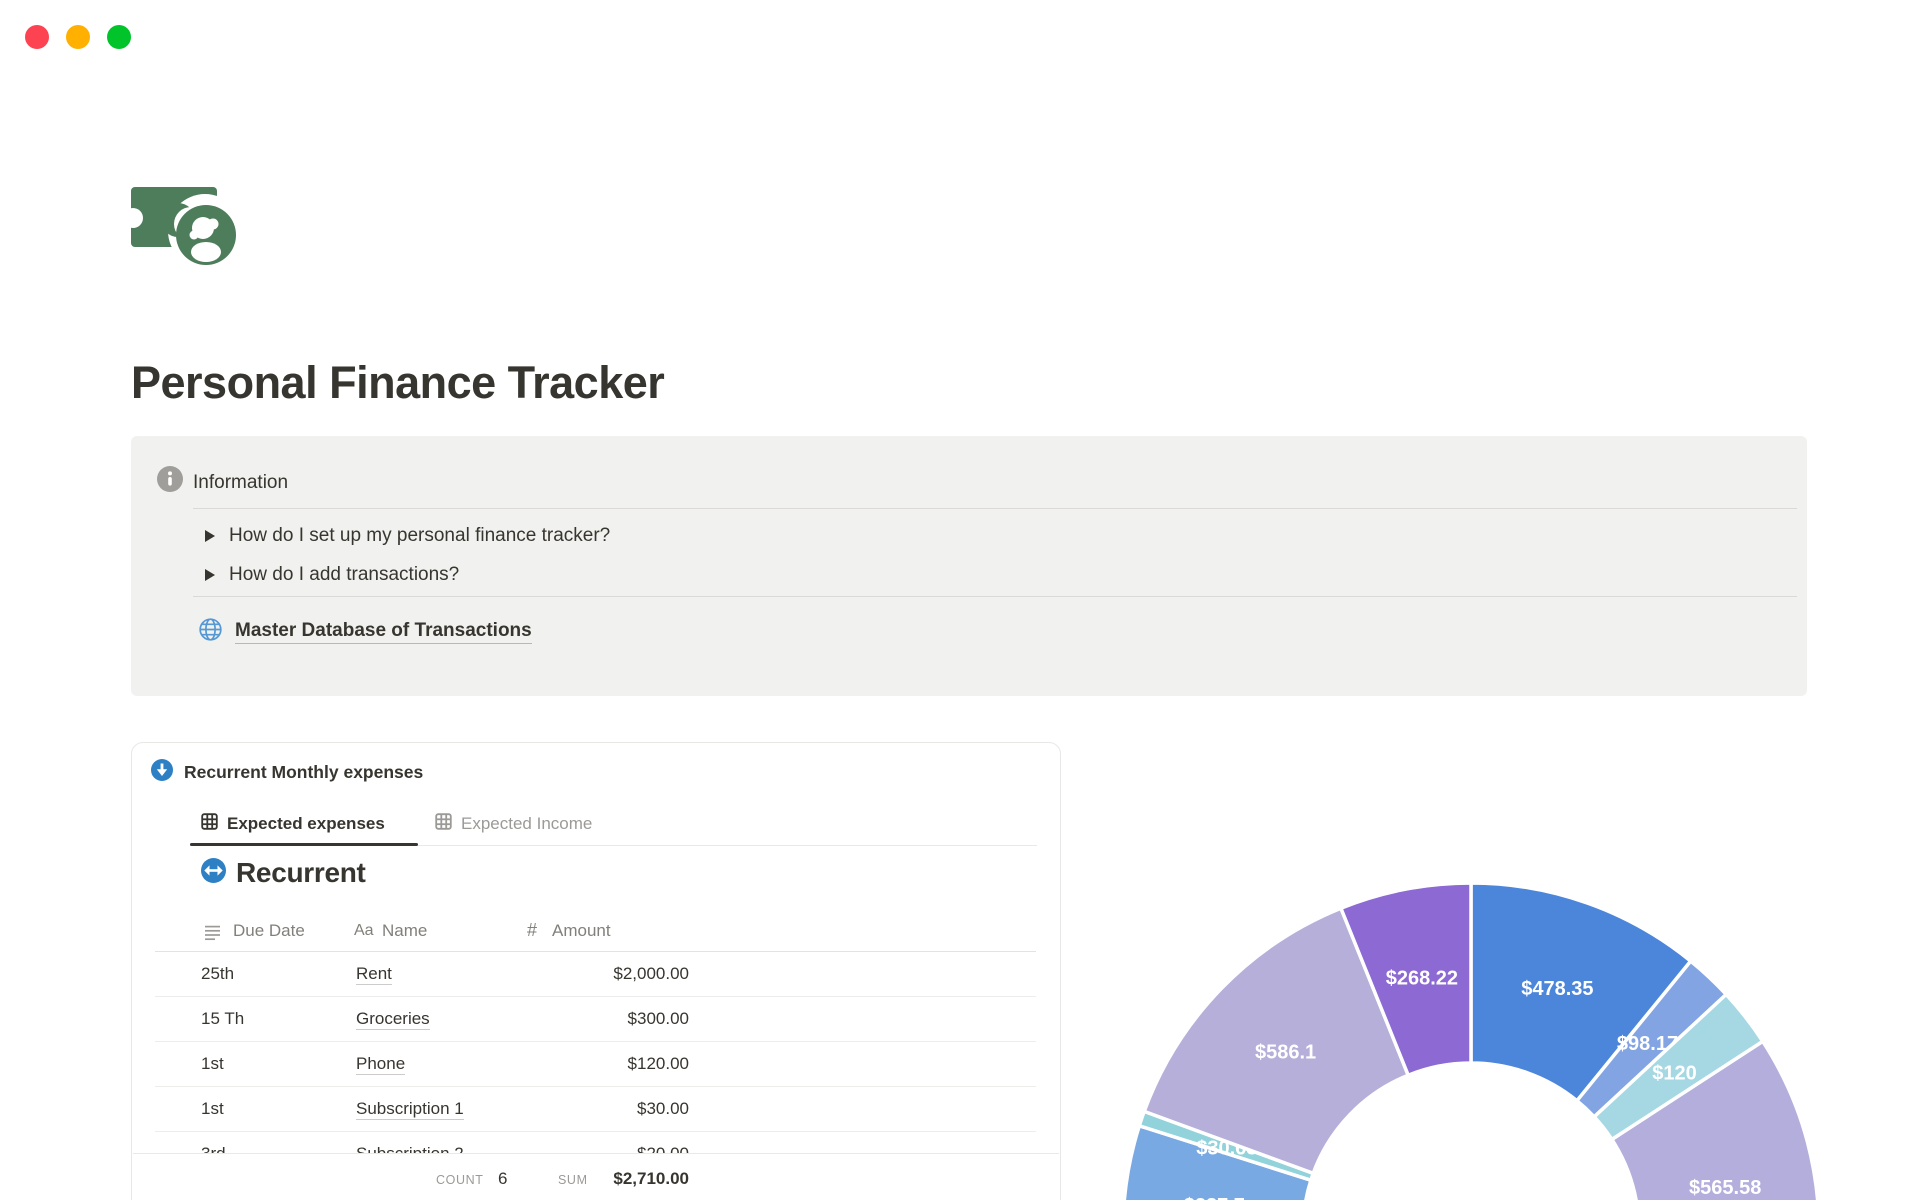 The width and height of the screenshot is (1920, 1200). I want to click on tab-expected-expenses: Expected expenses, so click(293, 824).